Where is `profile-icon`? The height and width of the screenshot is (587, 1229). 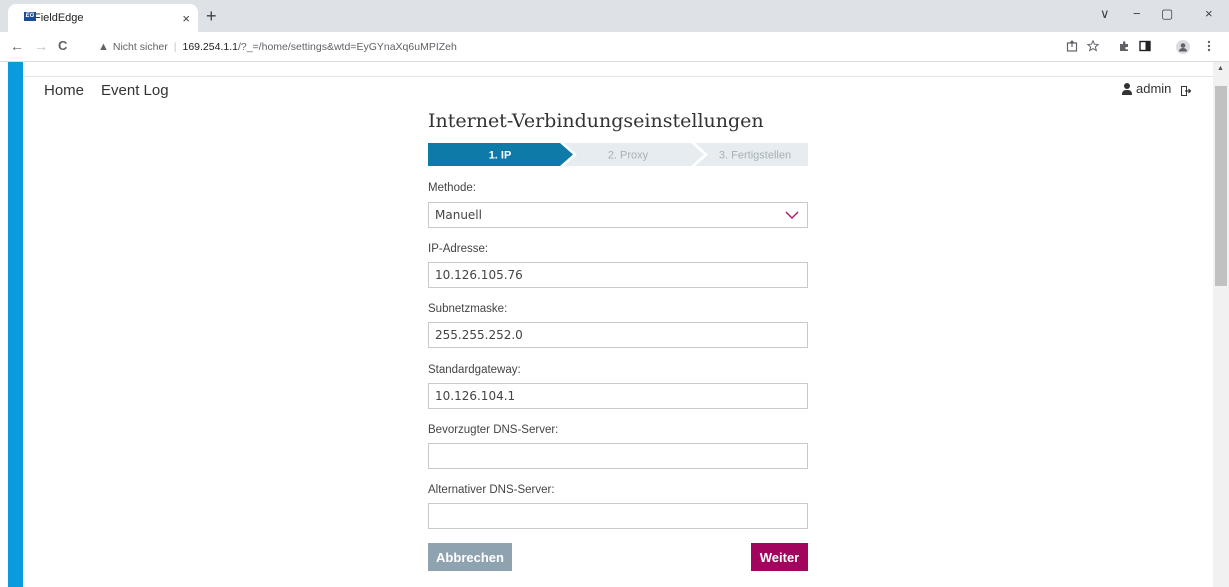
profile-icon is located at coordinates (1183, 47).